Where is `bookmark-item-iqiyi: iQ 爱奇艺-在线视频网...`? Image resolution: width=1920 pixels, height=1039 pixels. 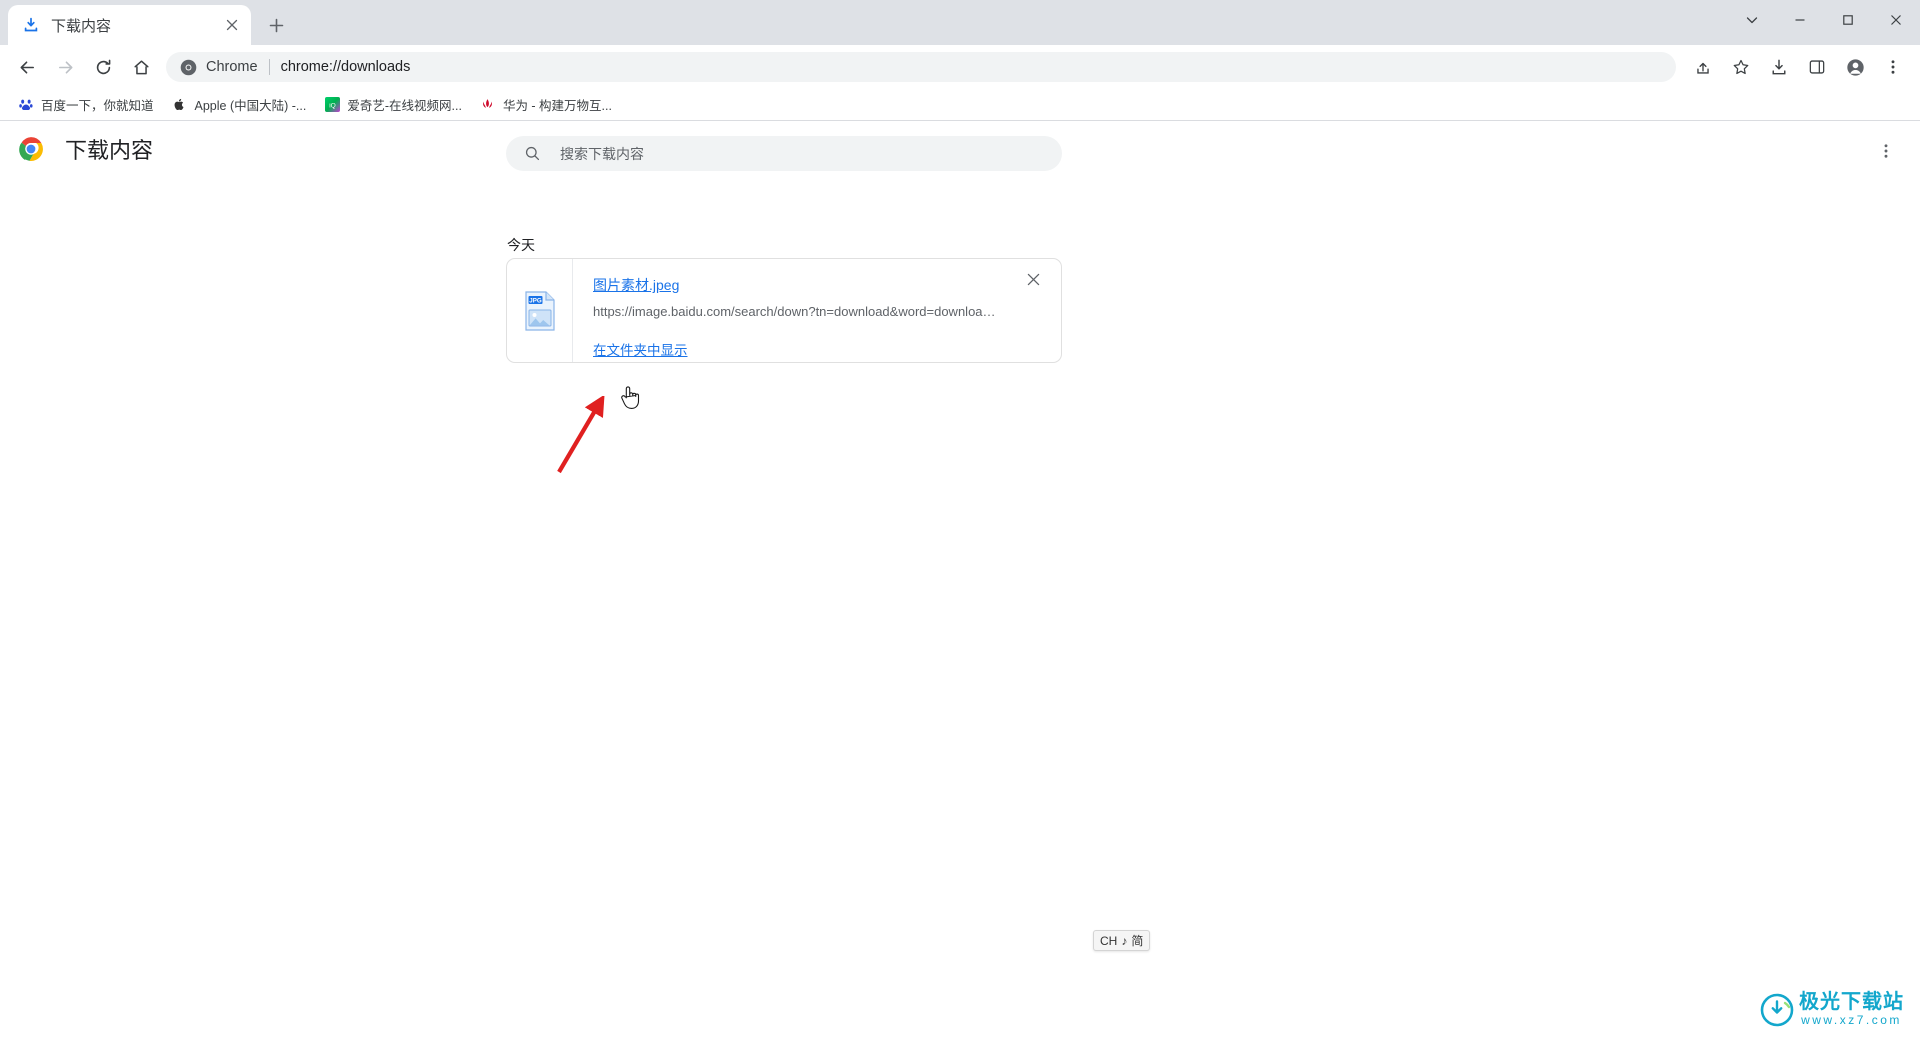
bookmark-item-iqiyi: iQ 爱奇艺-在线视频网... is located at coordinates (393, 105).